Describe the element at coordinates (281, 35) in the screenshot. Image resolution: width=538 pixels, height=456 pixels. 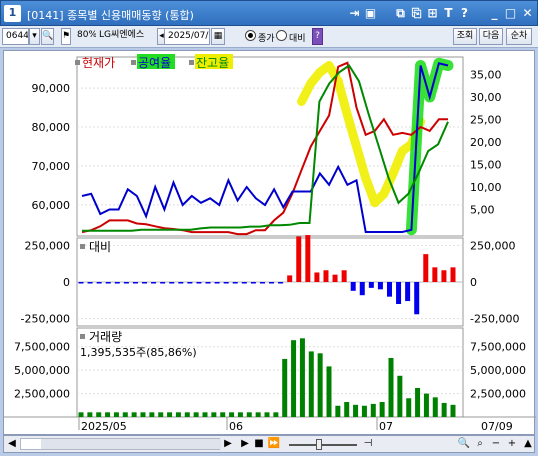
I see `radio-change` at that location.